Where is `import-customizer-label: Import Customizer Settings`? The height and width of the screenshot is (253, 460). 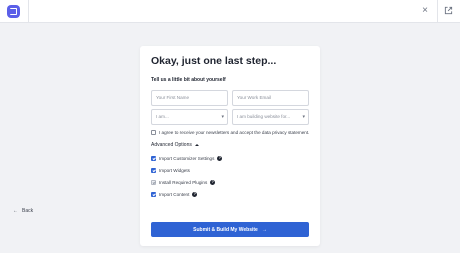
import-customizer-label: Import Customizer Settings is located at coordinates (187, 158).